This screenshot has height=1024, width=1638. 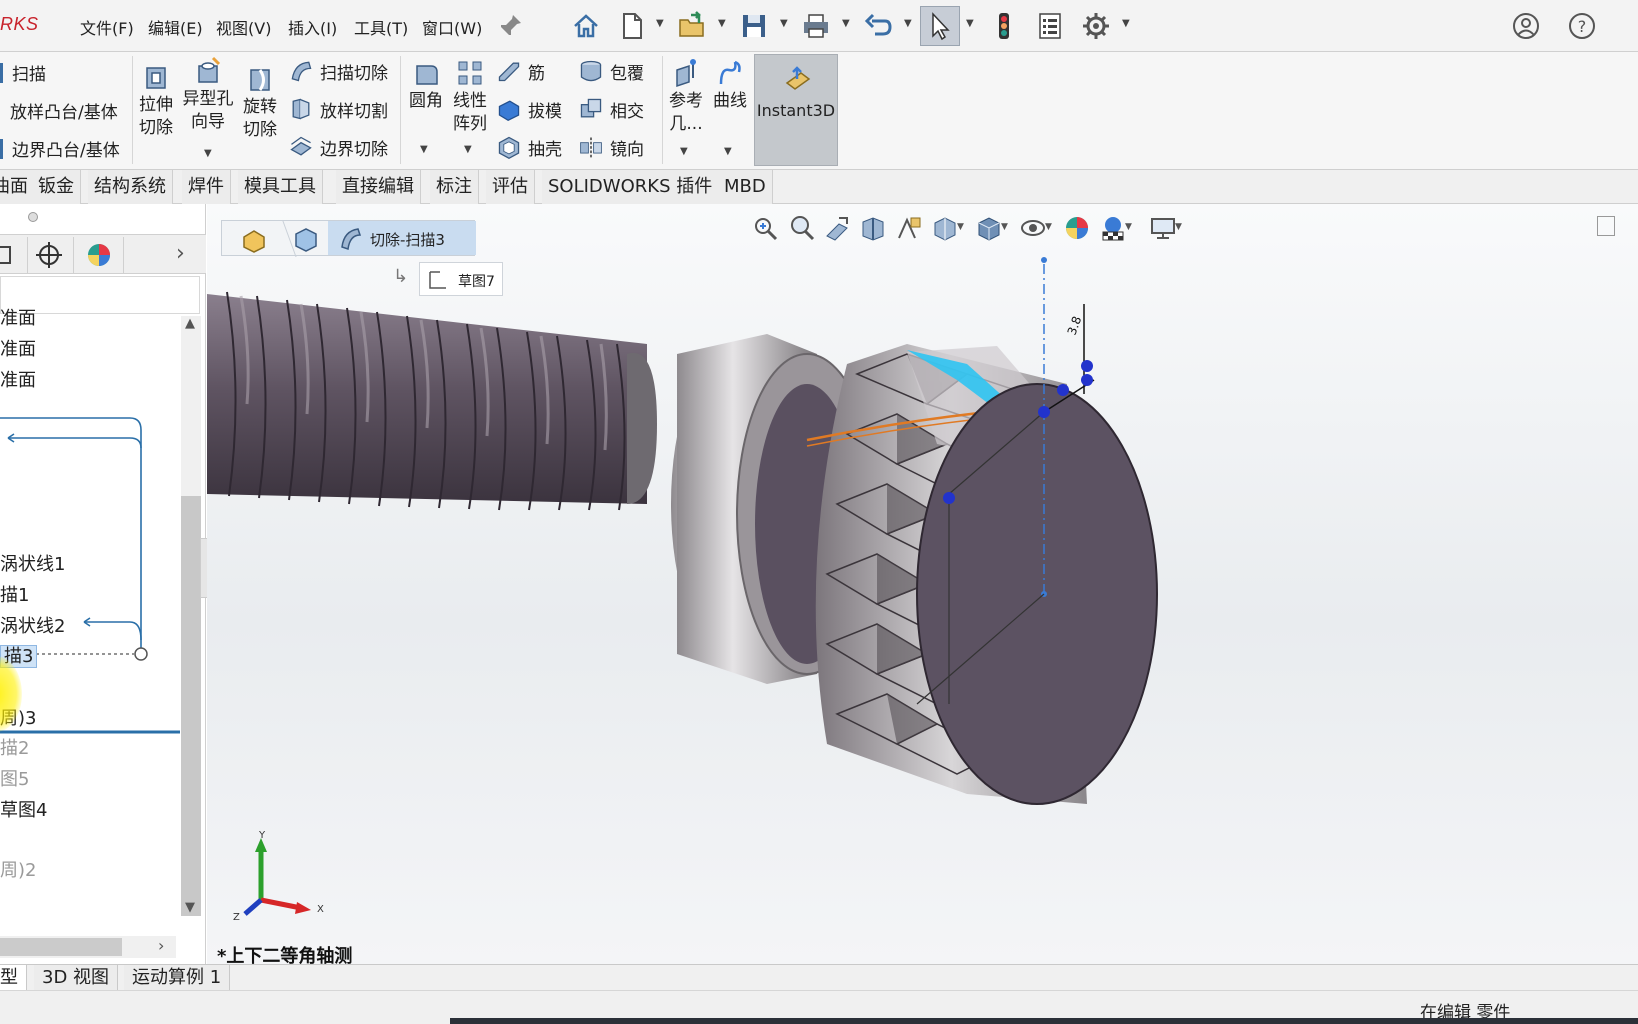 What do you see at coordinates (509, 111) in the screenshot?
I see `draft-icon` at bounding box center [509, 111].